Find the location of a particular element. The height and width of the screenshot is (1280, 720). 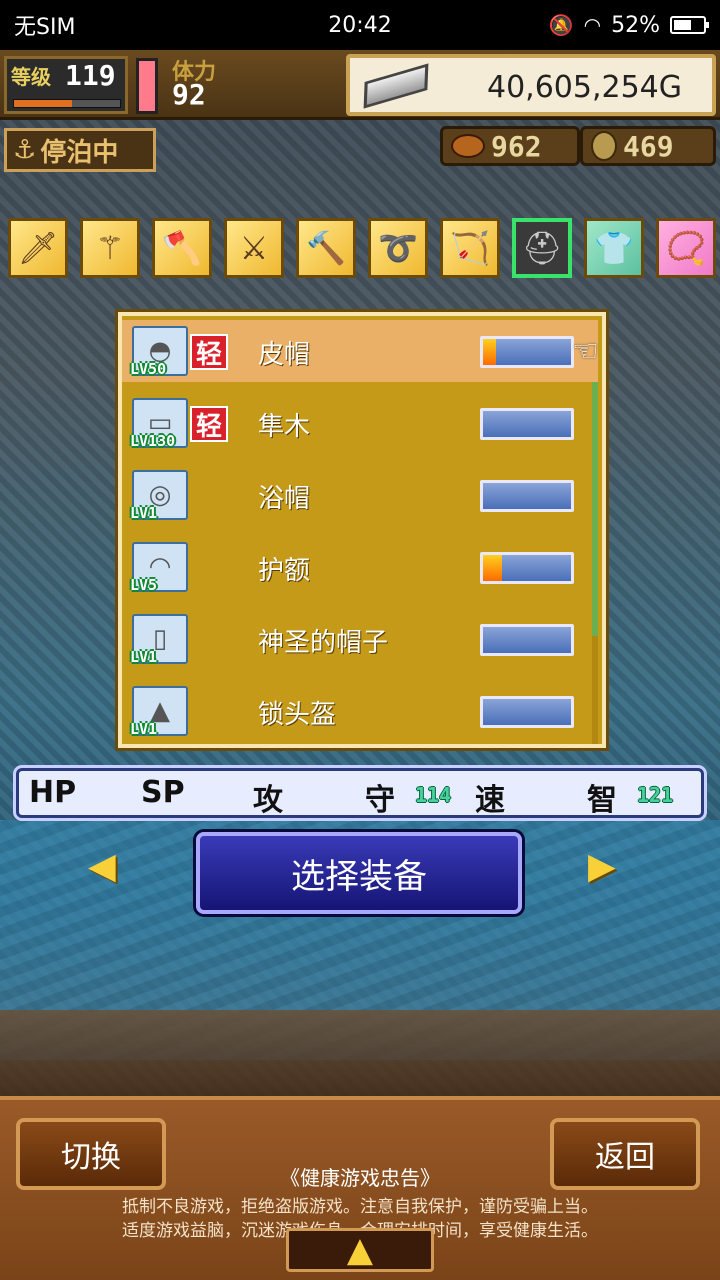

stat-sp-label: SP is located at coordinates (163, 792).